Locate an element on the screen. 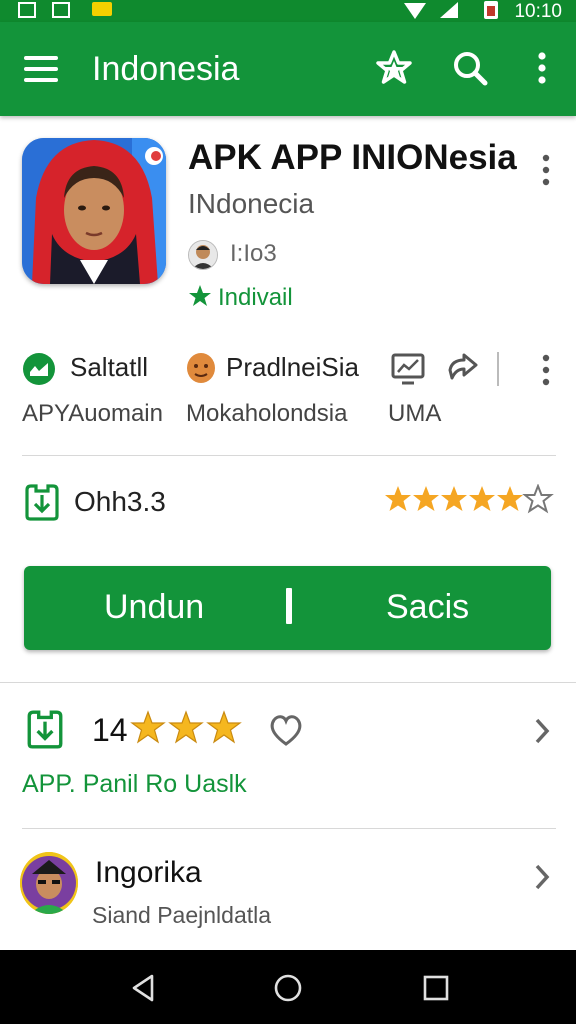 The height and width of the screenshot is (1024, 576). install-button: Undun Sacis is located at coordinates (287, 608).